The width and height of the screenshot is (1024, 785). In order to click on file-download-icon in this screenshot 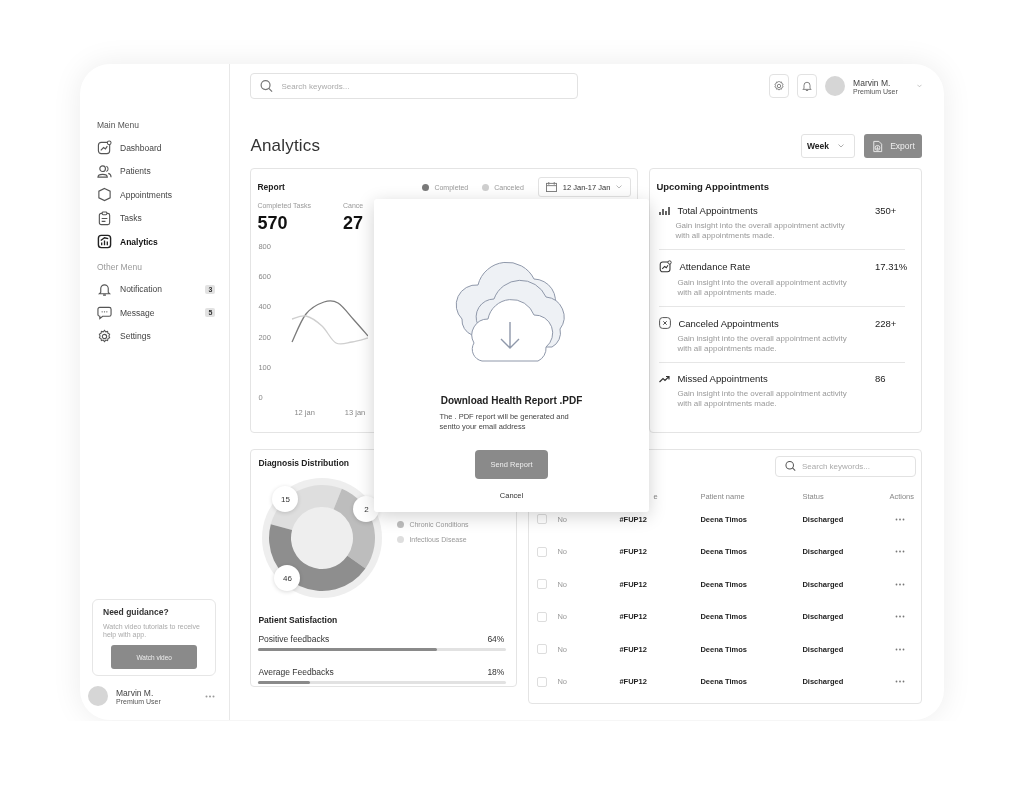, I will do `click(878, 146)`.